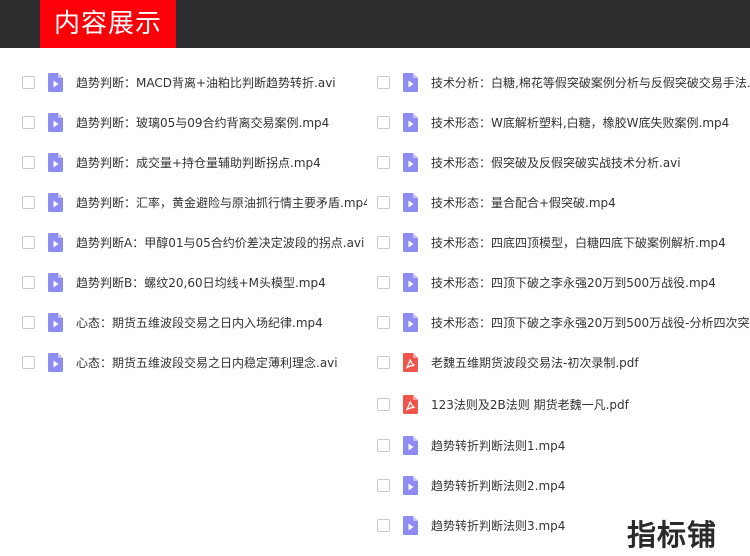  I want to click on file-row: 趋势判断：成交量+持仓量辅助判断拐点.mp4, so click(194, 163).